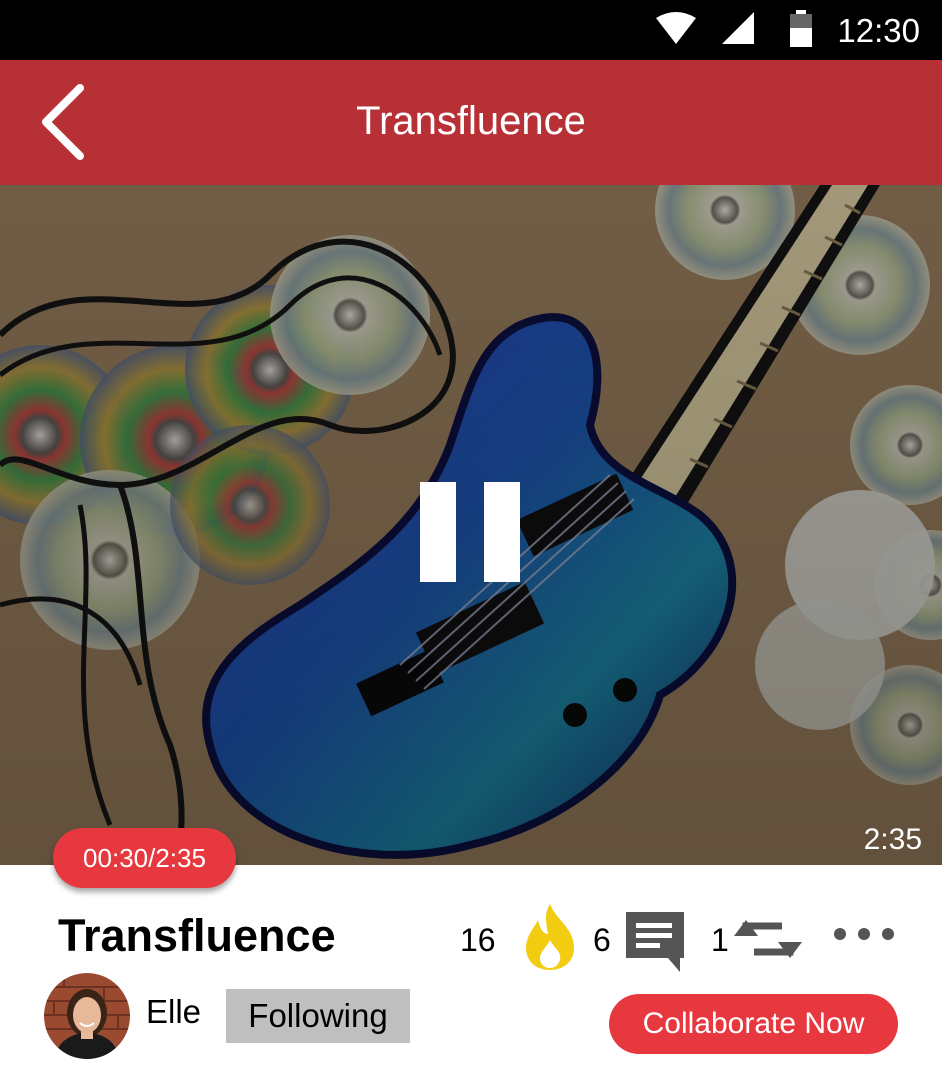 The width and height of the screenshot is (942, 1078). I want to click on battery-icon, so click(801, 28).